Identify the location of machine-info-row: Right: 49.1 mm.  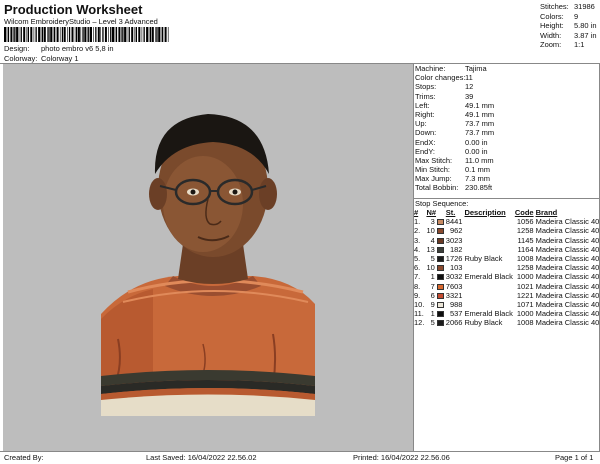
(507, 114).